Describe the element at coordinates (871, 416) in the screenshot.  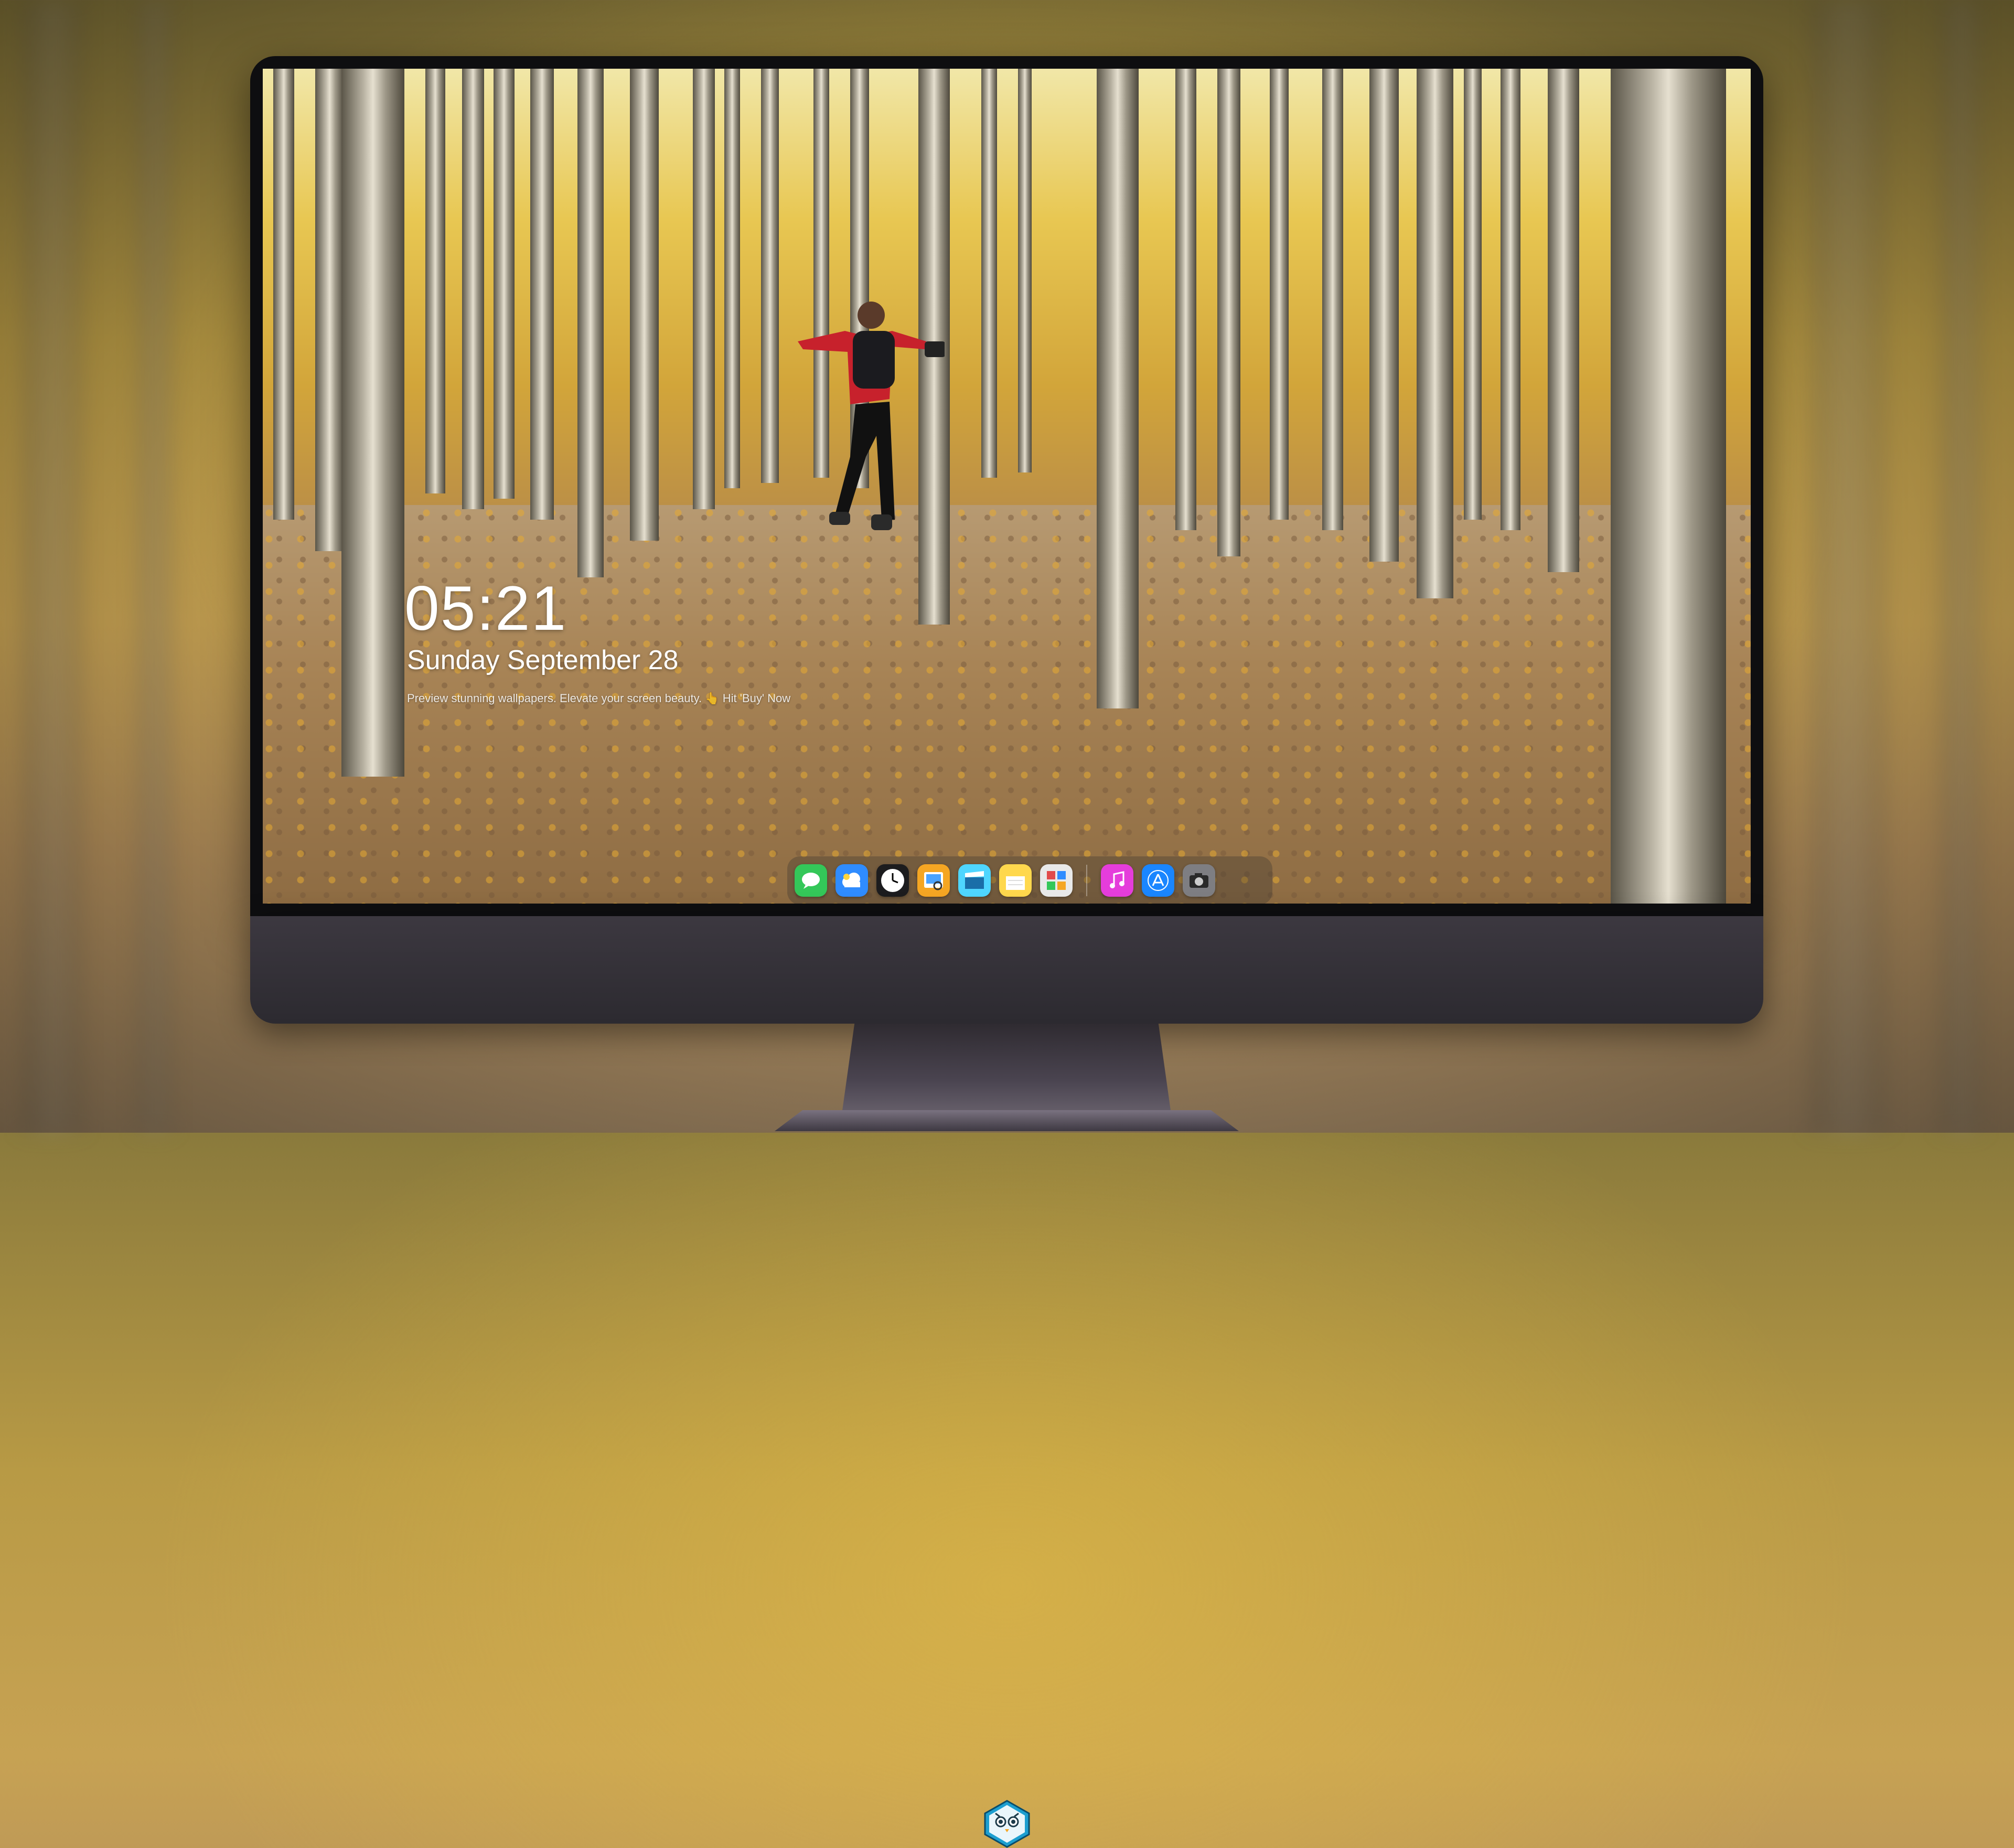
I see `person-jumping` at that location.